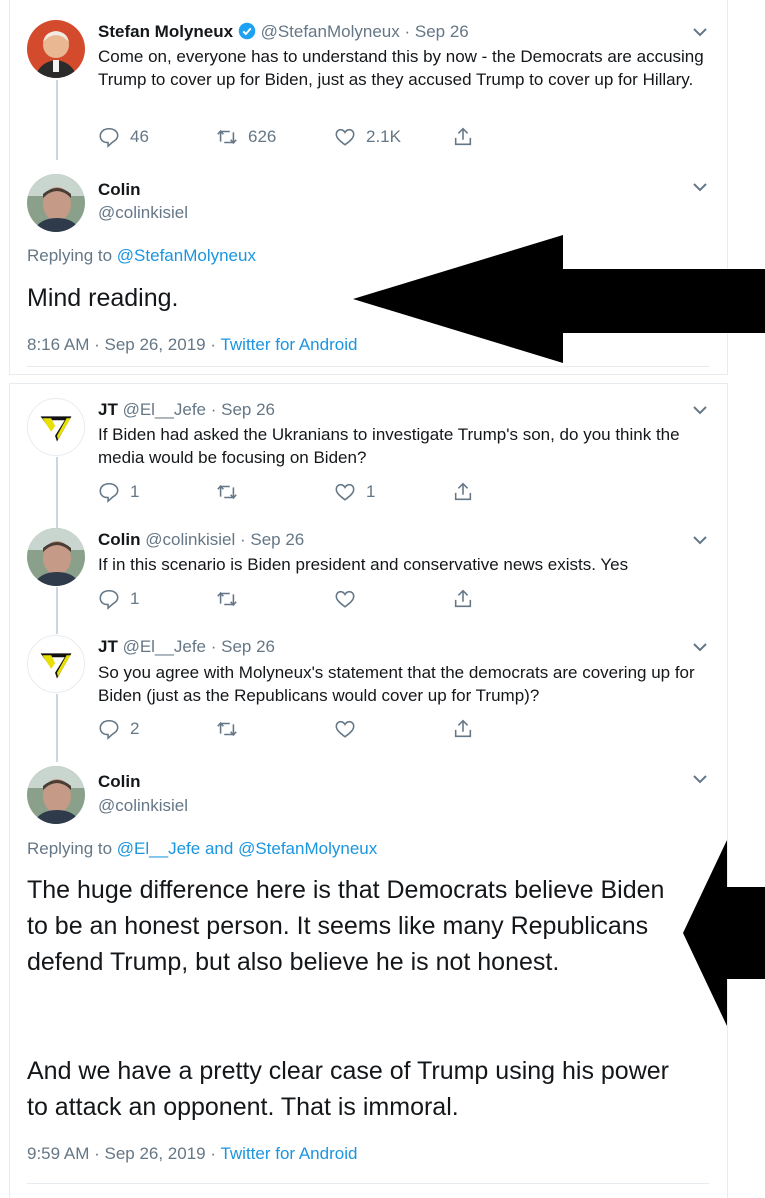 This screenshot has height=1198, width=765. Describe the element at coordinates (298, 138) in the screenshot. I see `tweet-actions: 46 626 2.1K` at that location.